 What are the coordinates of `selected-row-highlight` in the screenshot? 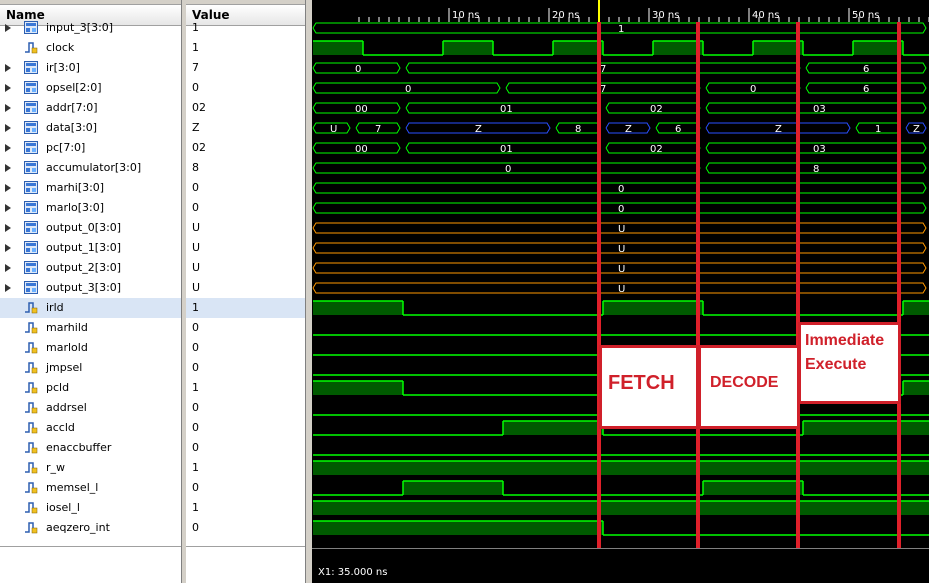 It's located at (245, 308).